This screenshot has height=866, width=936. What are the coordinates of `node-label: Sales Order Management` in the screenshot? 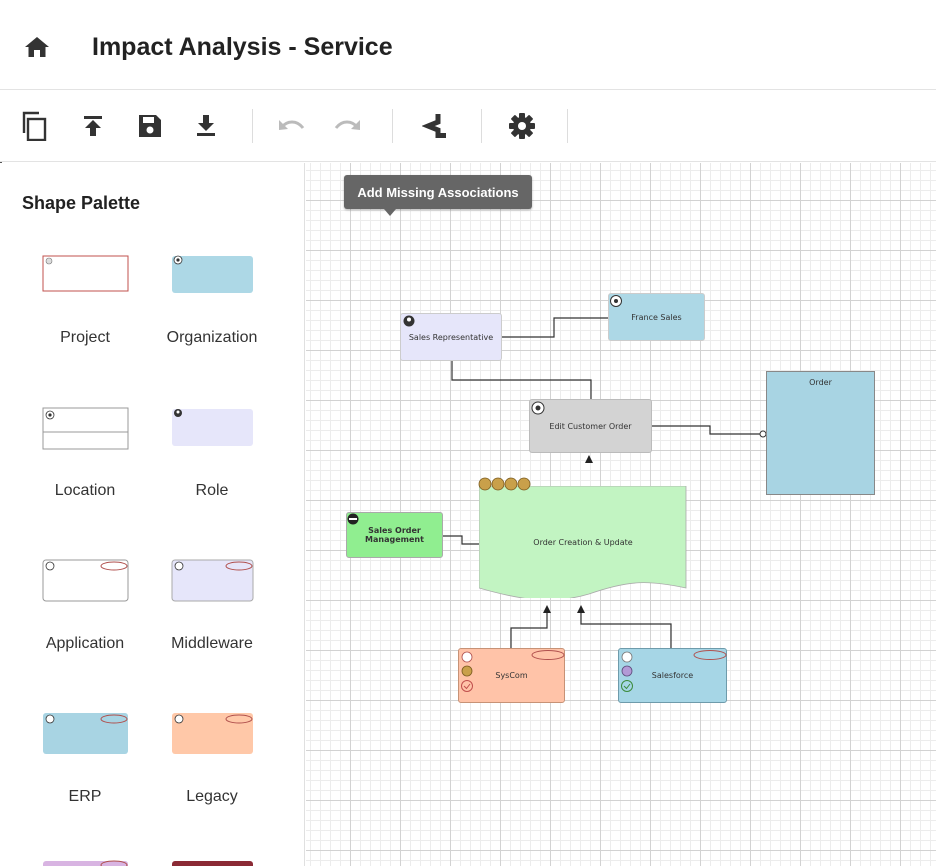 It's located at (394, 535).